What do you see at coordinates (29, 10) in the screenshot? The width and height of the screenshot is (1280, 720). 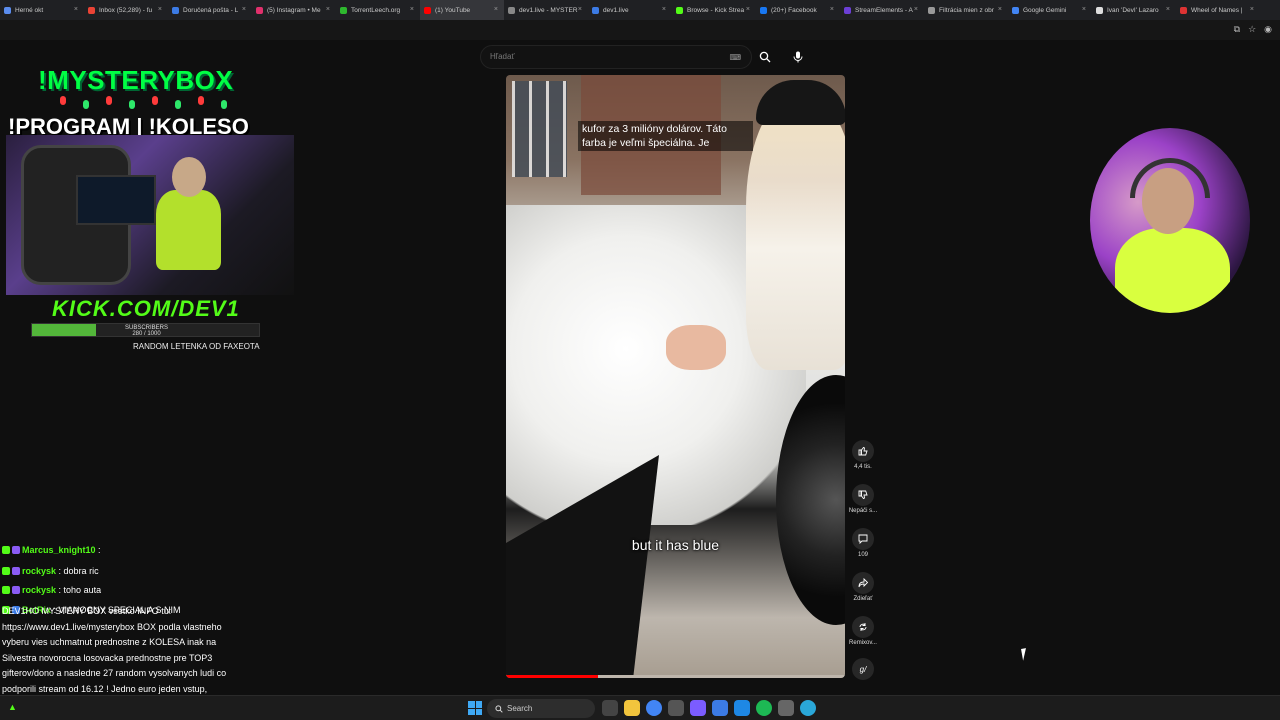 I see `tab-label: Herné okt` at bounding box center [29, 10].